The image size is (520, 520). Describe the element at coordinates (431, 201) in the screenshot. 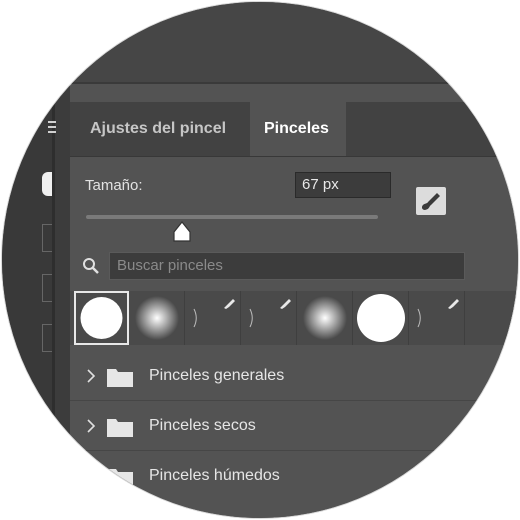

I see `brush-settings-icon` at that location.